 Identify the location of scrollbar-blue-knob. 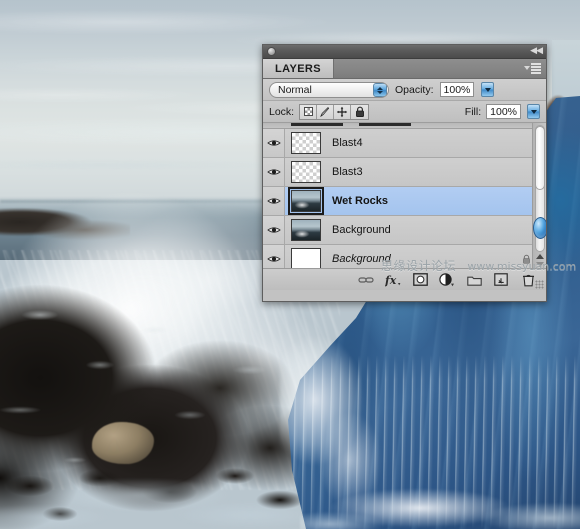
(539, 228).